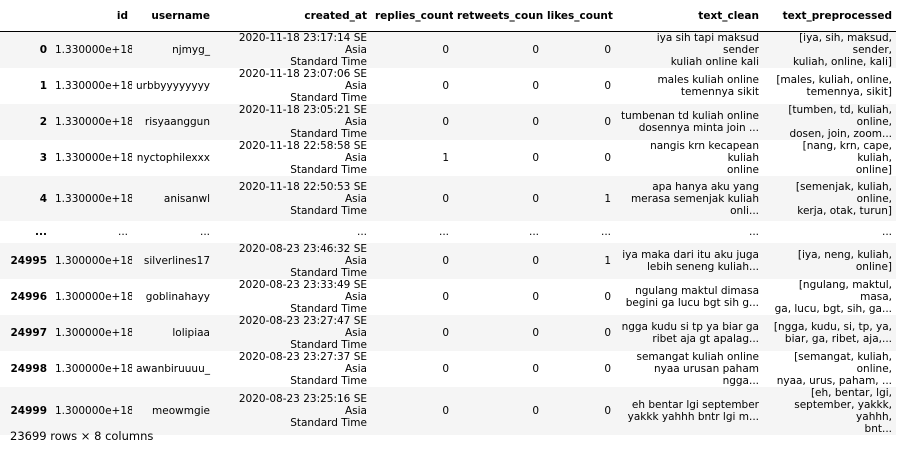 The image size is (901, 449). I want to click on col-header-created-at: created_at, so click(292, 16).